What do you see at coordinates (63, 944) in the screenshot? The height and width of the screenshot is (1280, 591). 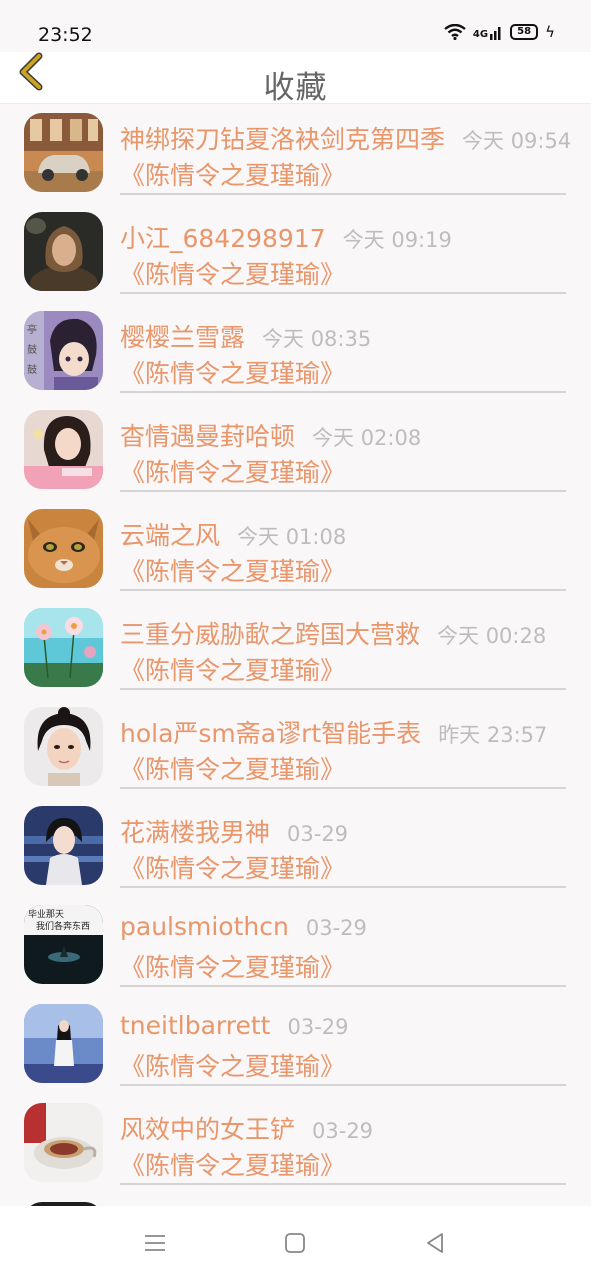 I see `avatar: 毕业那天 我们各奔东西` at bounding box center [63, 944].